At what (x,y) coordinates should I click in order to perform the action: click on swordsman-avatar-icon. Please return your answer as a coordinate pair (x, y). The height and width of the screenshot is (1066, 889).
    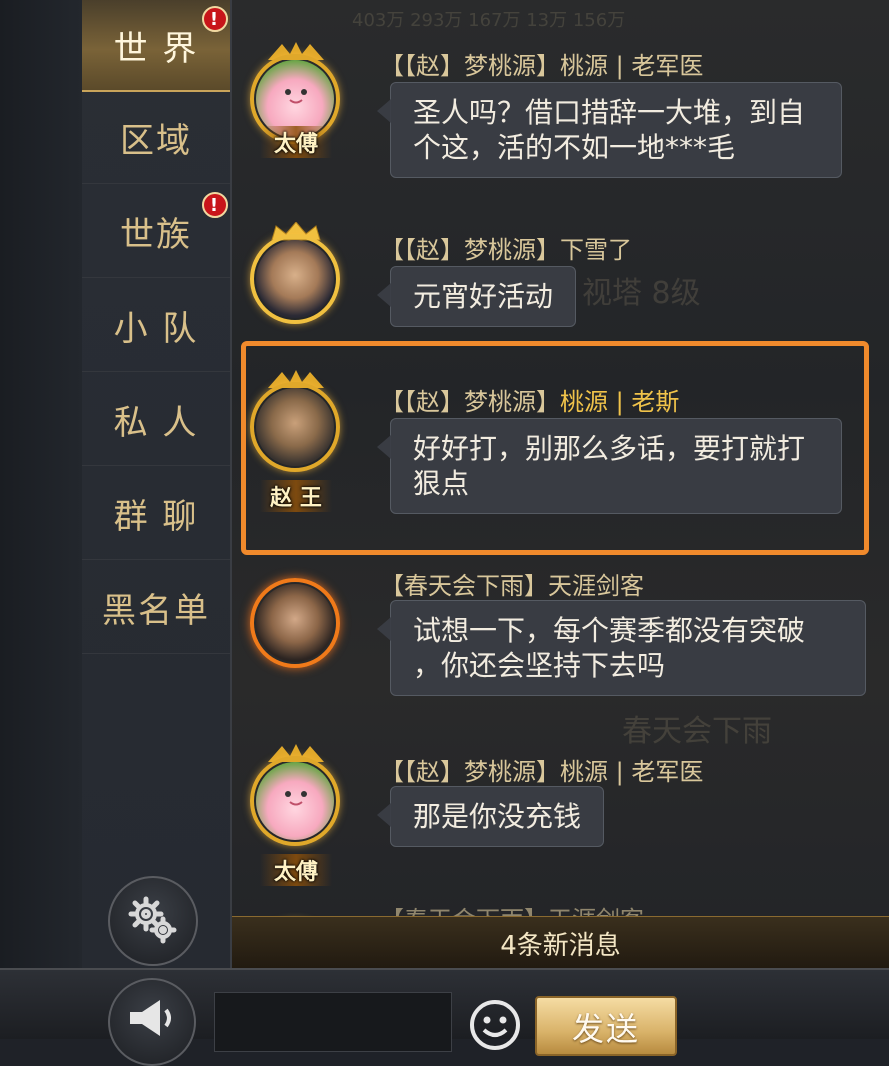
    Looking at the image, I should click on (296, 622).